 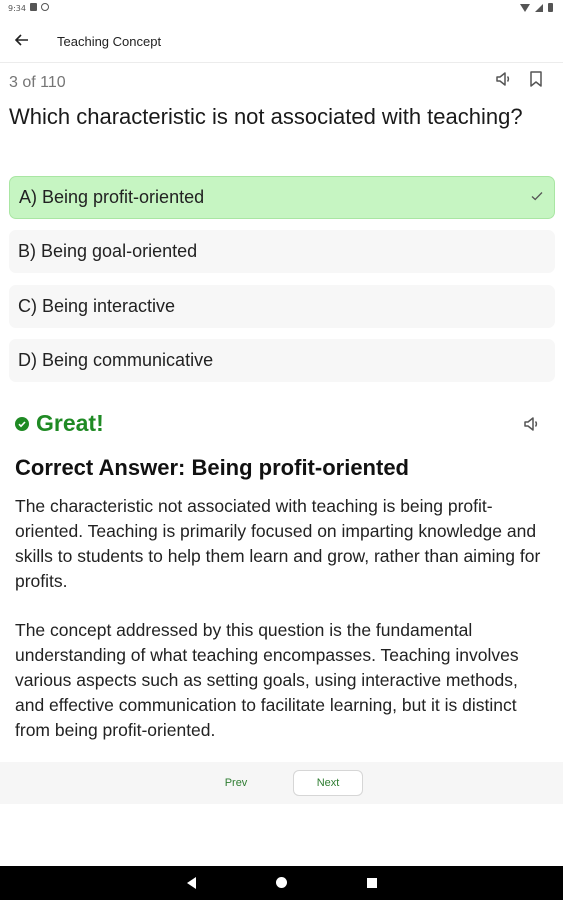 What do you see at coordinates (112, 197) in the screenshot?
I see `option-label: A) Being profit-oriented` at bounding box center [112, 197].